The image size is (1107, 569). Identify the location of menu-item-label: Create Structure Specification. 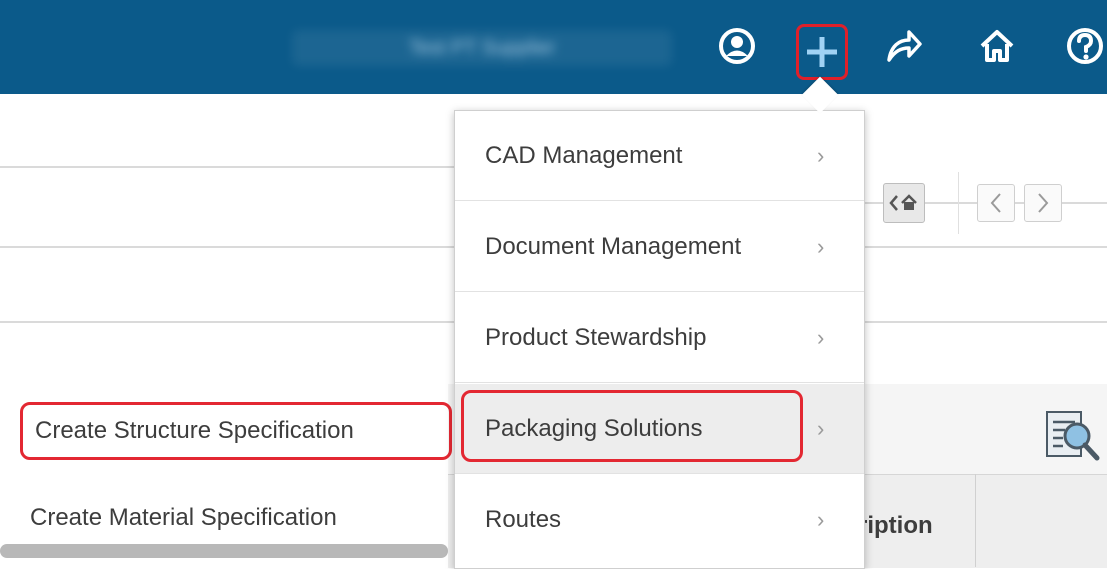
(194, 430).